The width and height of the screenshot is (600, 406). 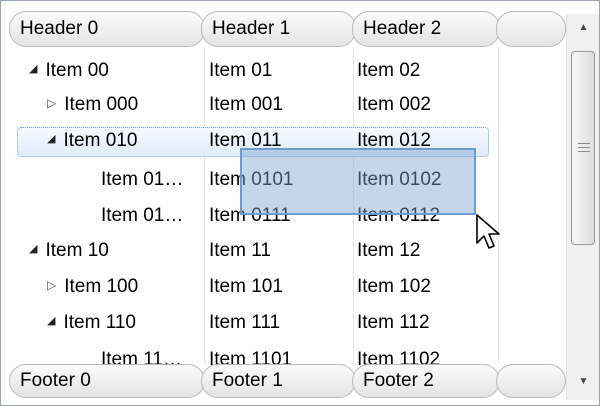 I want to click on tree-item-cell: ◢ Item 00, so click(x=110, y=71).